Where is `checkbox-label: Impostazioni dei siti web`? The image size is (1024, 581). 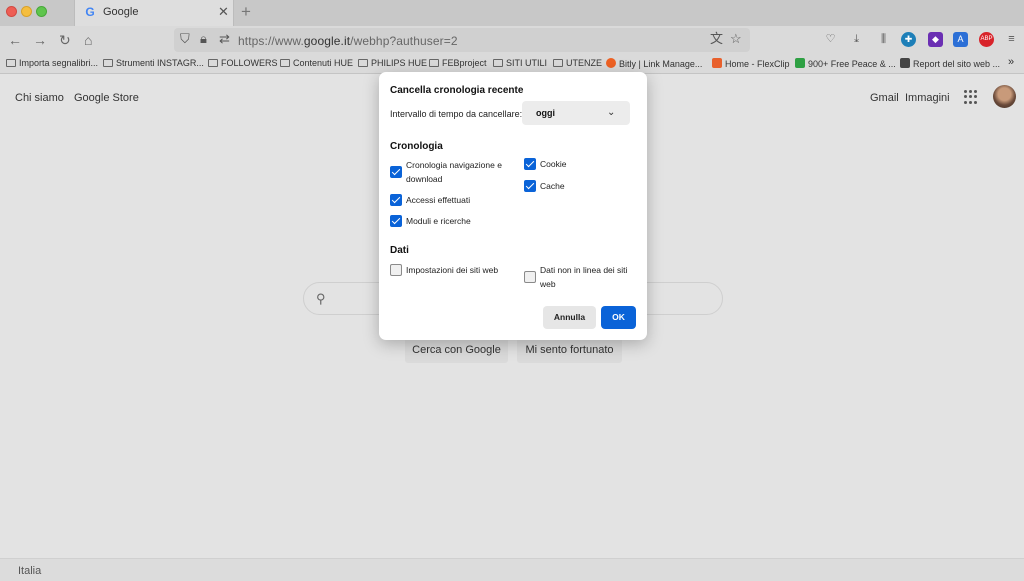
checkbox-label: Impostazioni dei siti web is located at coordinates (452, 270).